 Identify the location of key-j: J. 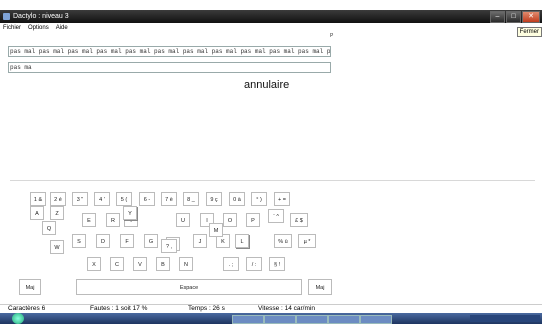
(200, 241).